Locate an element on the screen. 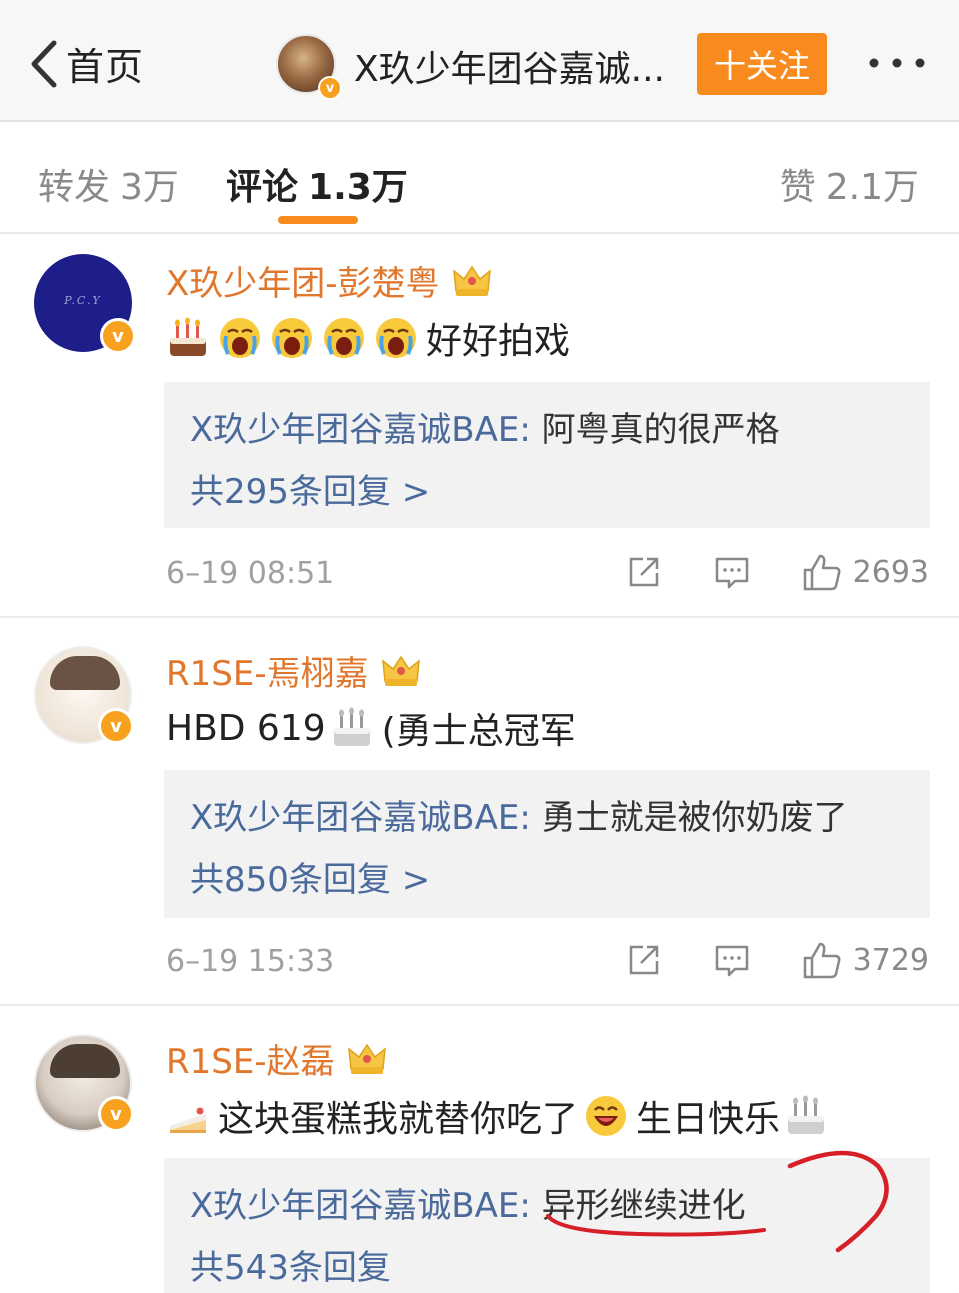  comment-actions: 2693 is located at coordinates (777, 572).